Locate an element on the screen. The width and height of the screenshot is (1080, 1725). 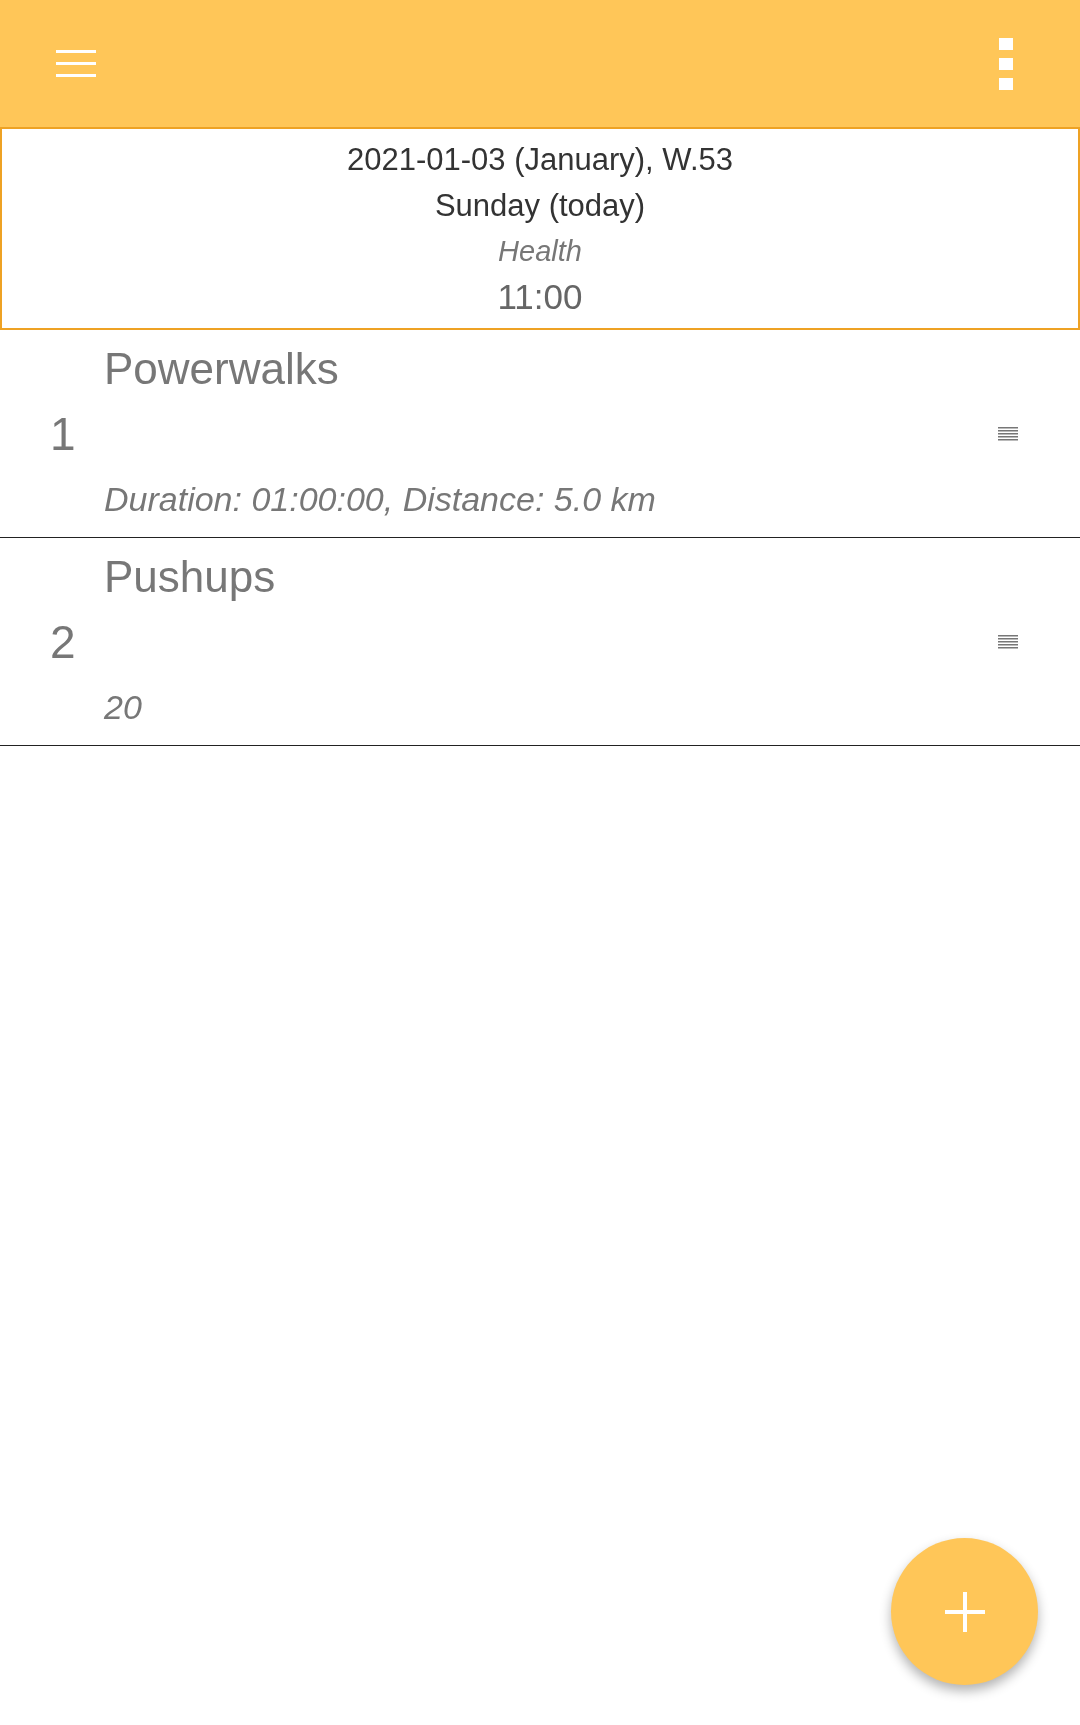
weekday-label: Sunday (today) is located at coordinates (540, 205).